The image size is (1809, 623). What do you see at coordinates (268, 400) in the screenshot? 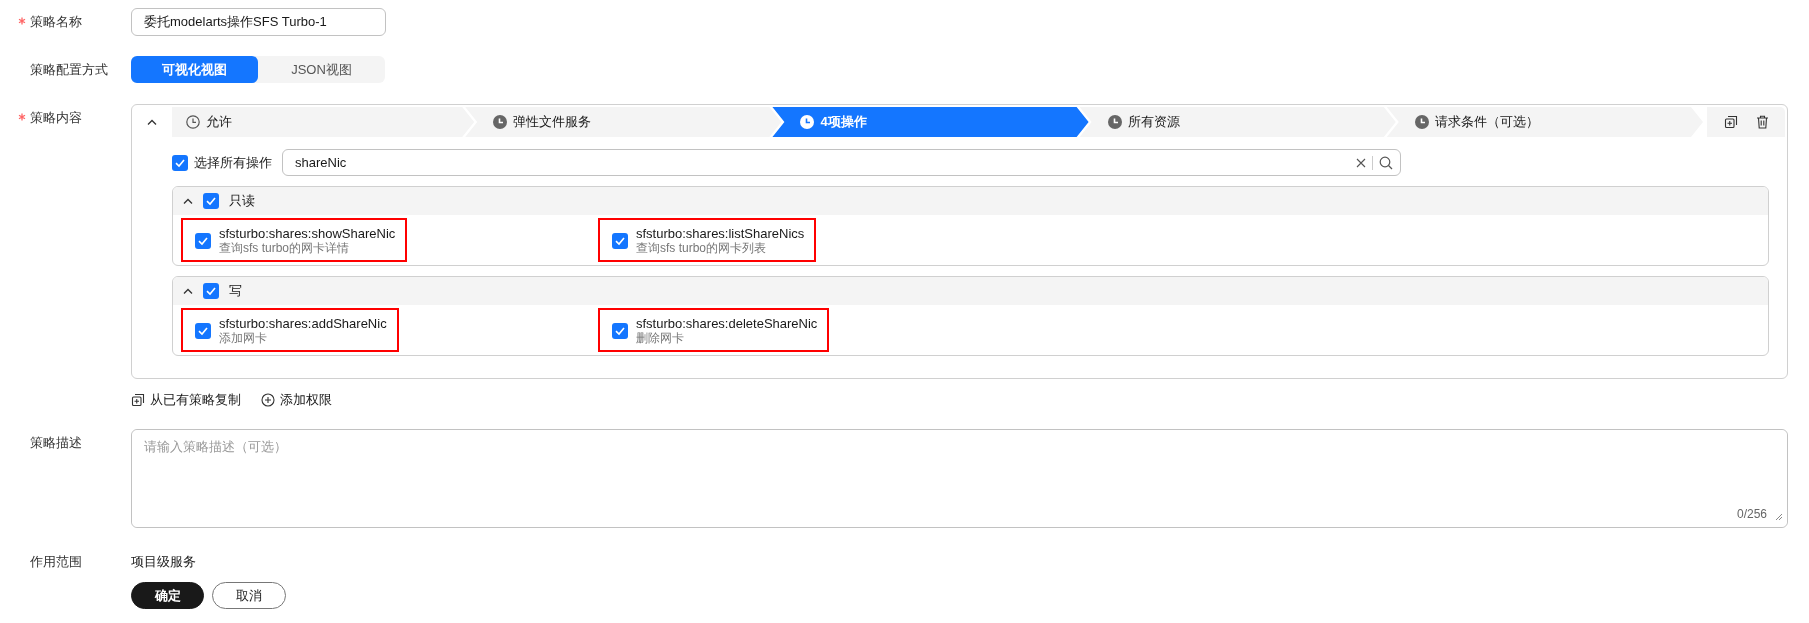
I see `add-circle-icon` at bounding box center [268, 400].